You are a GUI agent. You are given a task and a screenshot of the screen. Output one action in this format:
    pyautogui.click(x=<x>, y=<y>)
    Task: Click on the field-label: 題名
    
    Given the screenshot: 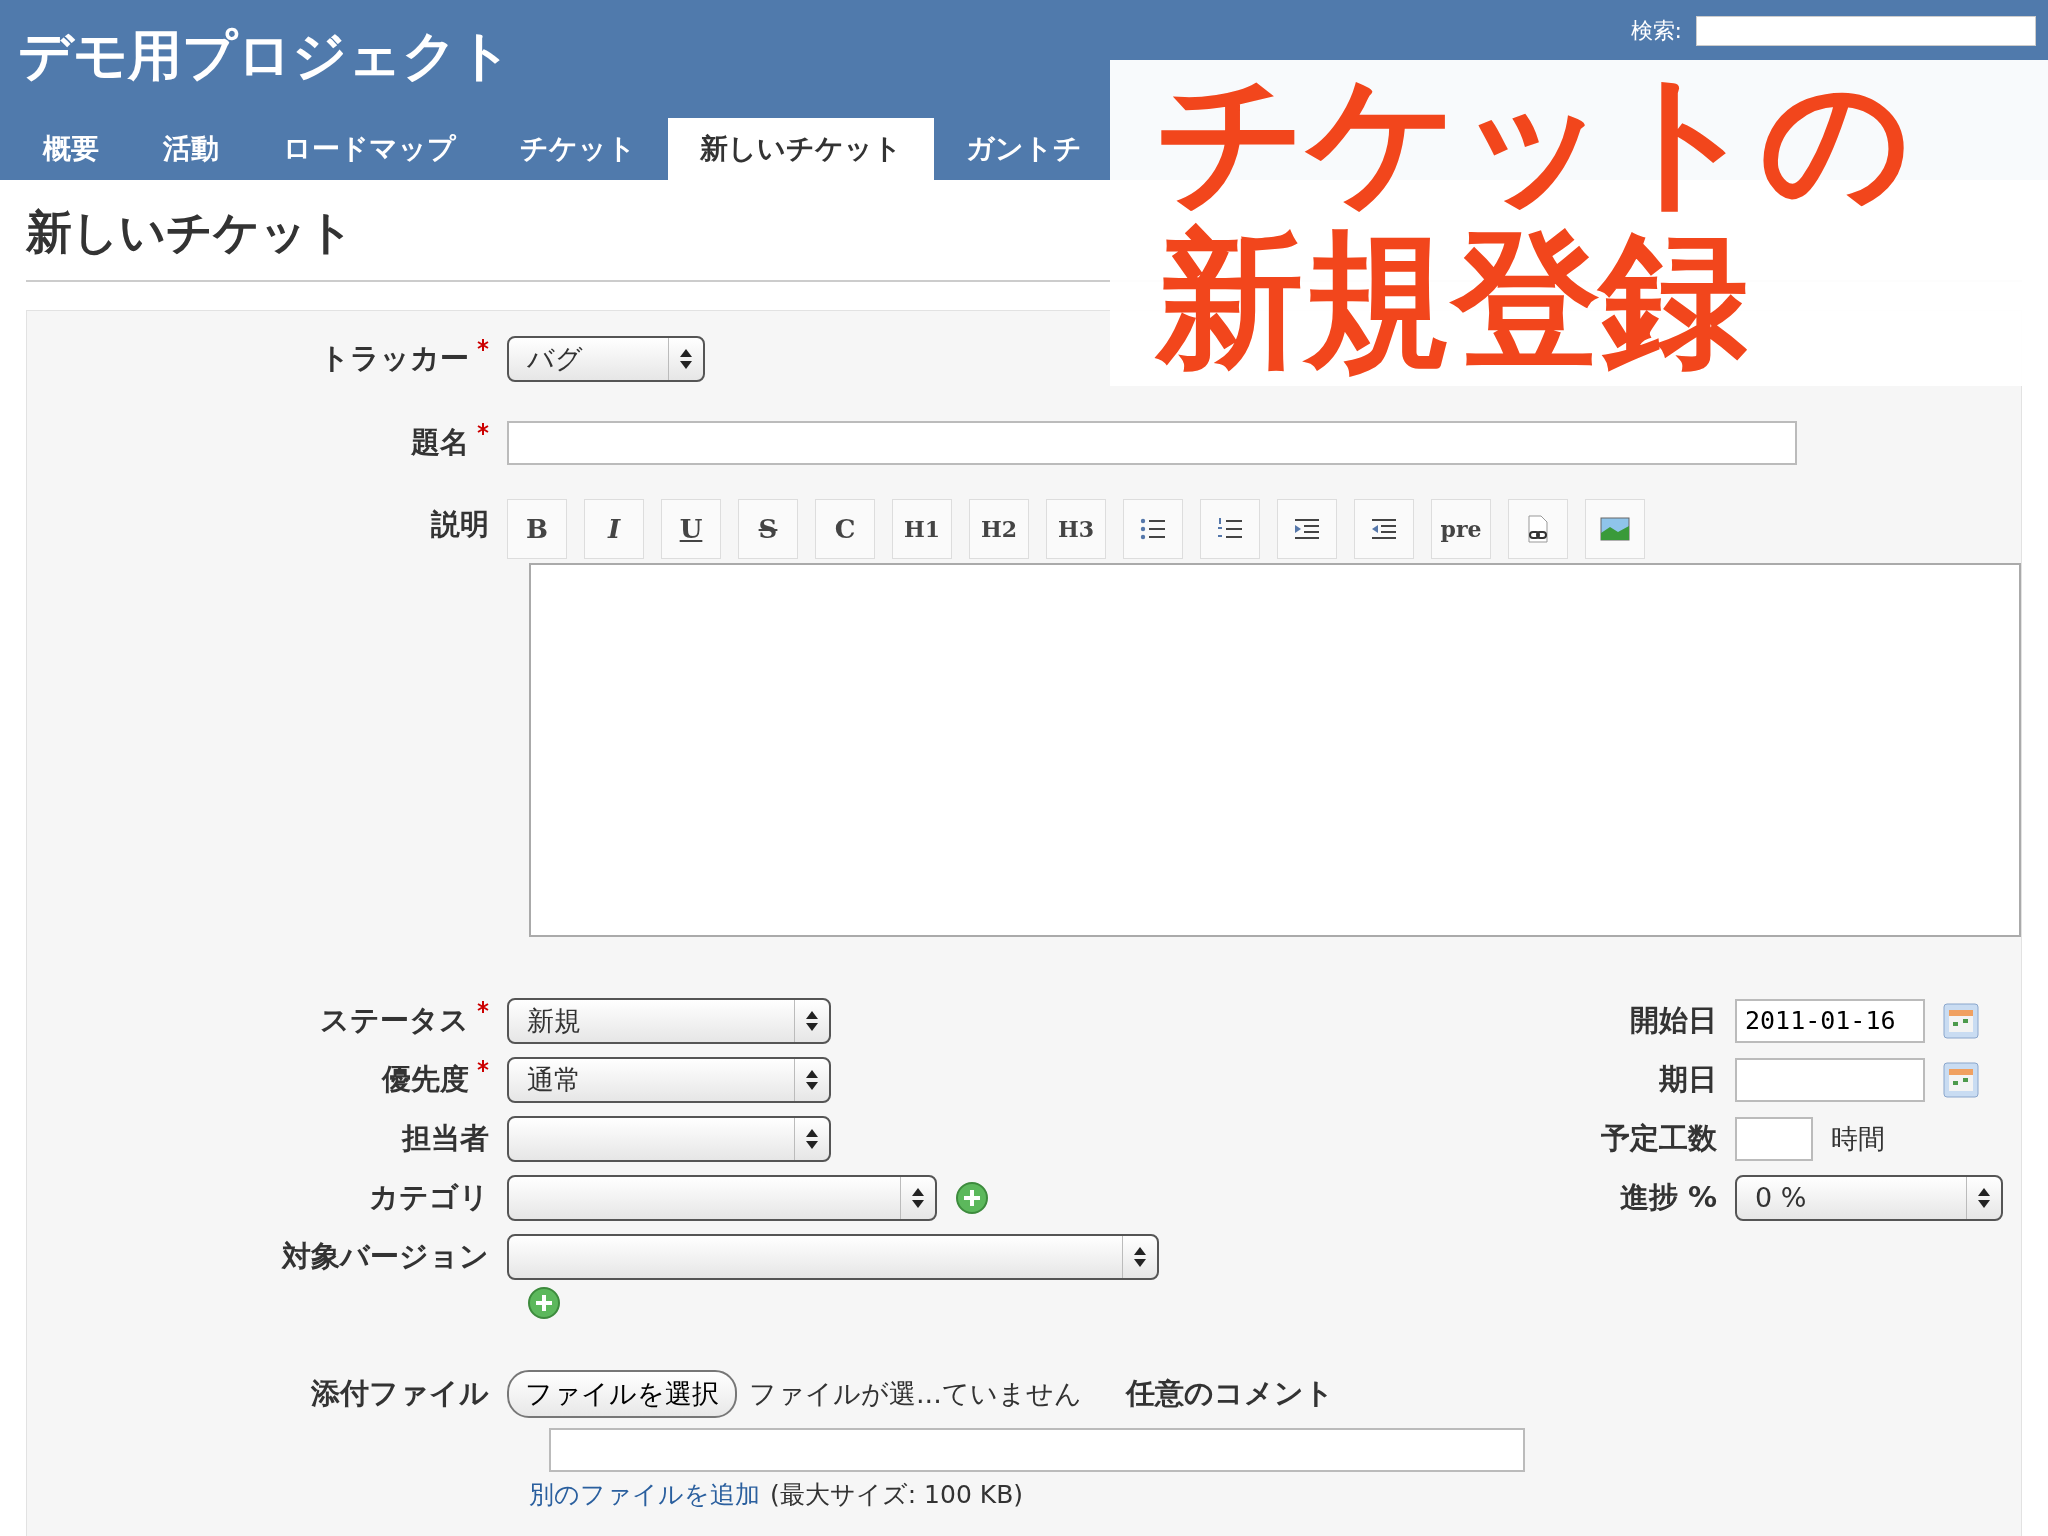 What is the action you would take?
    pyautogui.click(x=267, y=443)
    